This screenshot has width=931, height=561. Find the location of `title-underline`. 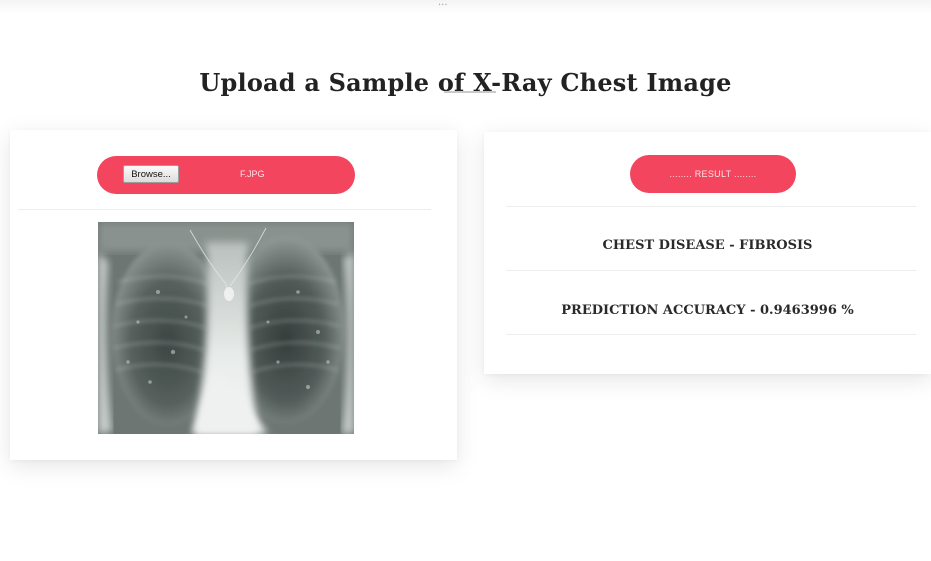

title-underline is located at coordinates (470, 92).